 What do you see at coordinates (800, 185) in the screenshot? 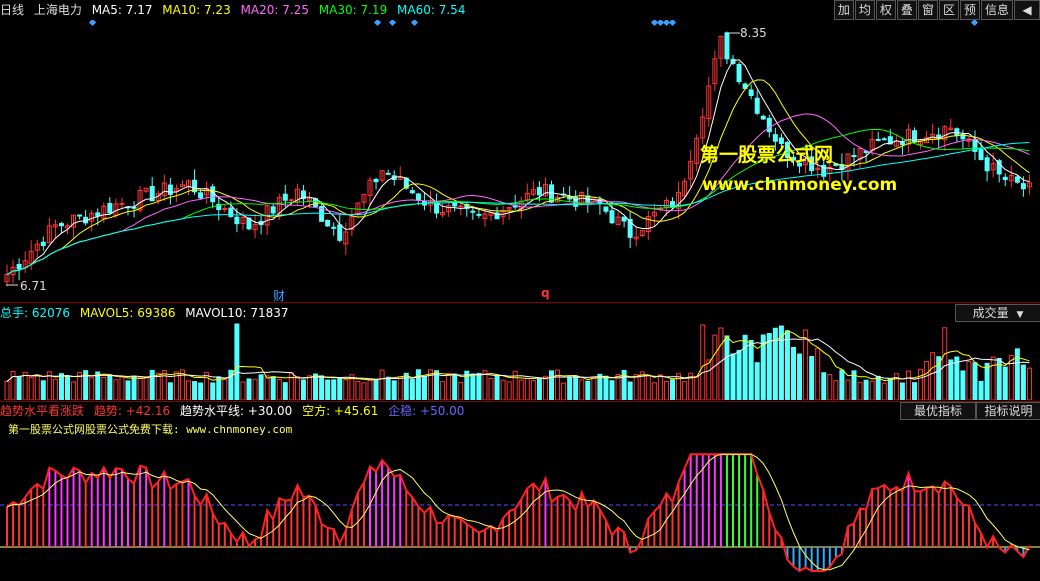
I see `watermark-line2: www.chnmoney.com` at bounding box center [800, 185].